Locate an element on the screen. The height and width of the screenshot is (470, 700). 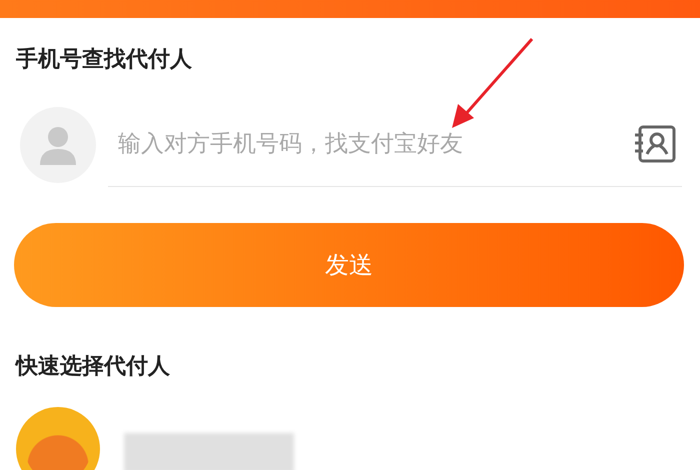
phone-input-field: 输入对方手机号码，找支付宝好友 is located at coordinates (371, 144).